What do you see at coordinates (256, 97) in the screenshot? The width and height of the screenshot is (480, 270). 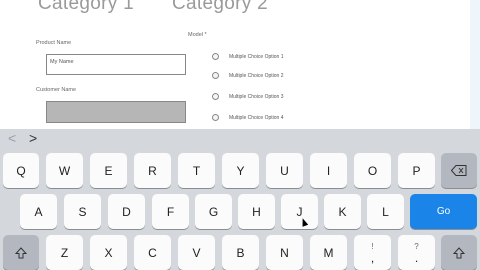 I see `option-label: Multiple Choice Option 3` at bounding box center [256, 97].